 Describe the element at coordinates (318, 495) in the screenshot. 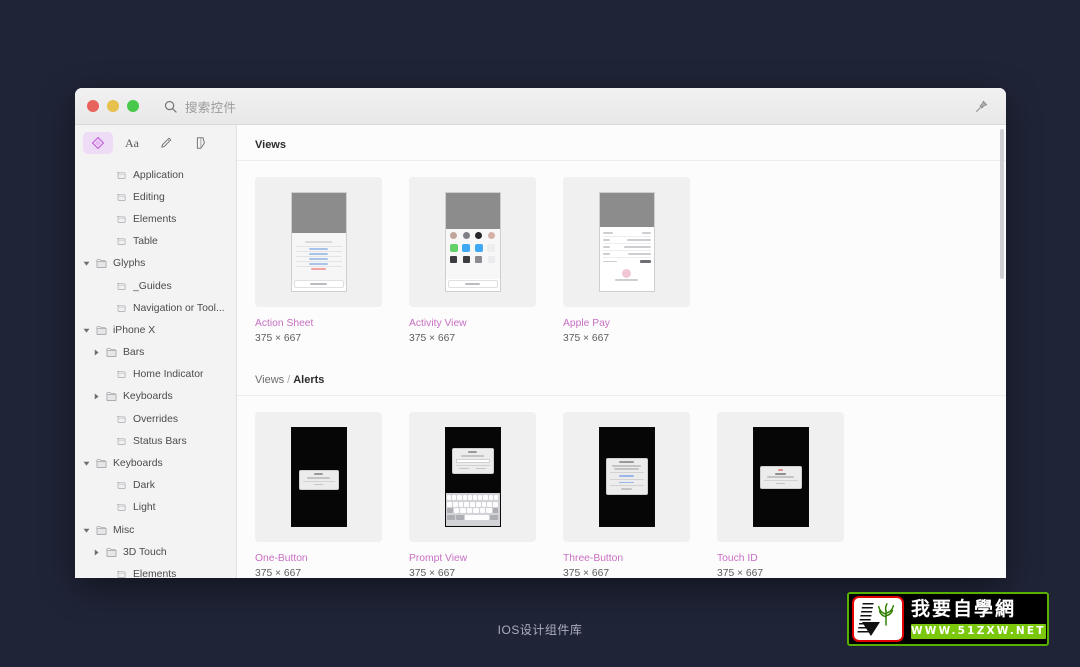

I see `card-one-button: One-Button 375 × 667` at that location.